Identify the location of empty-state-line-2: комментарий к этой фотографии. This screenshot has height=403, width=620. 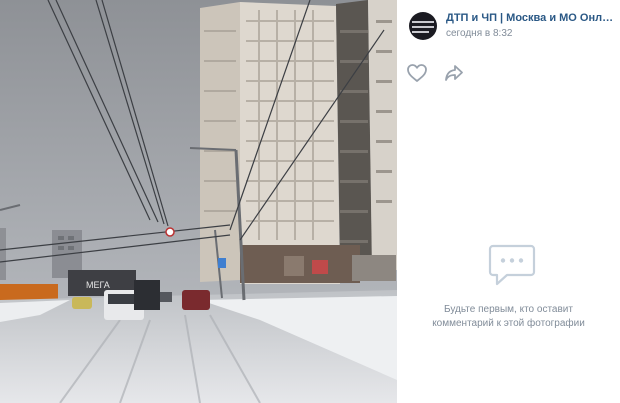
(508, 323).